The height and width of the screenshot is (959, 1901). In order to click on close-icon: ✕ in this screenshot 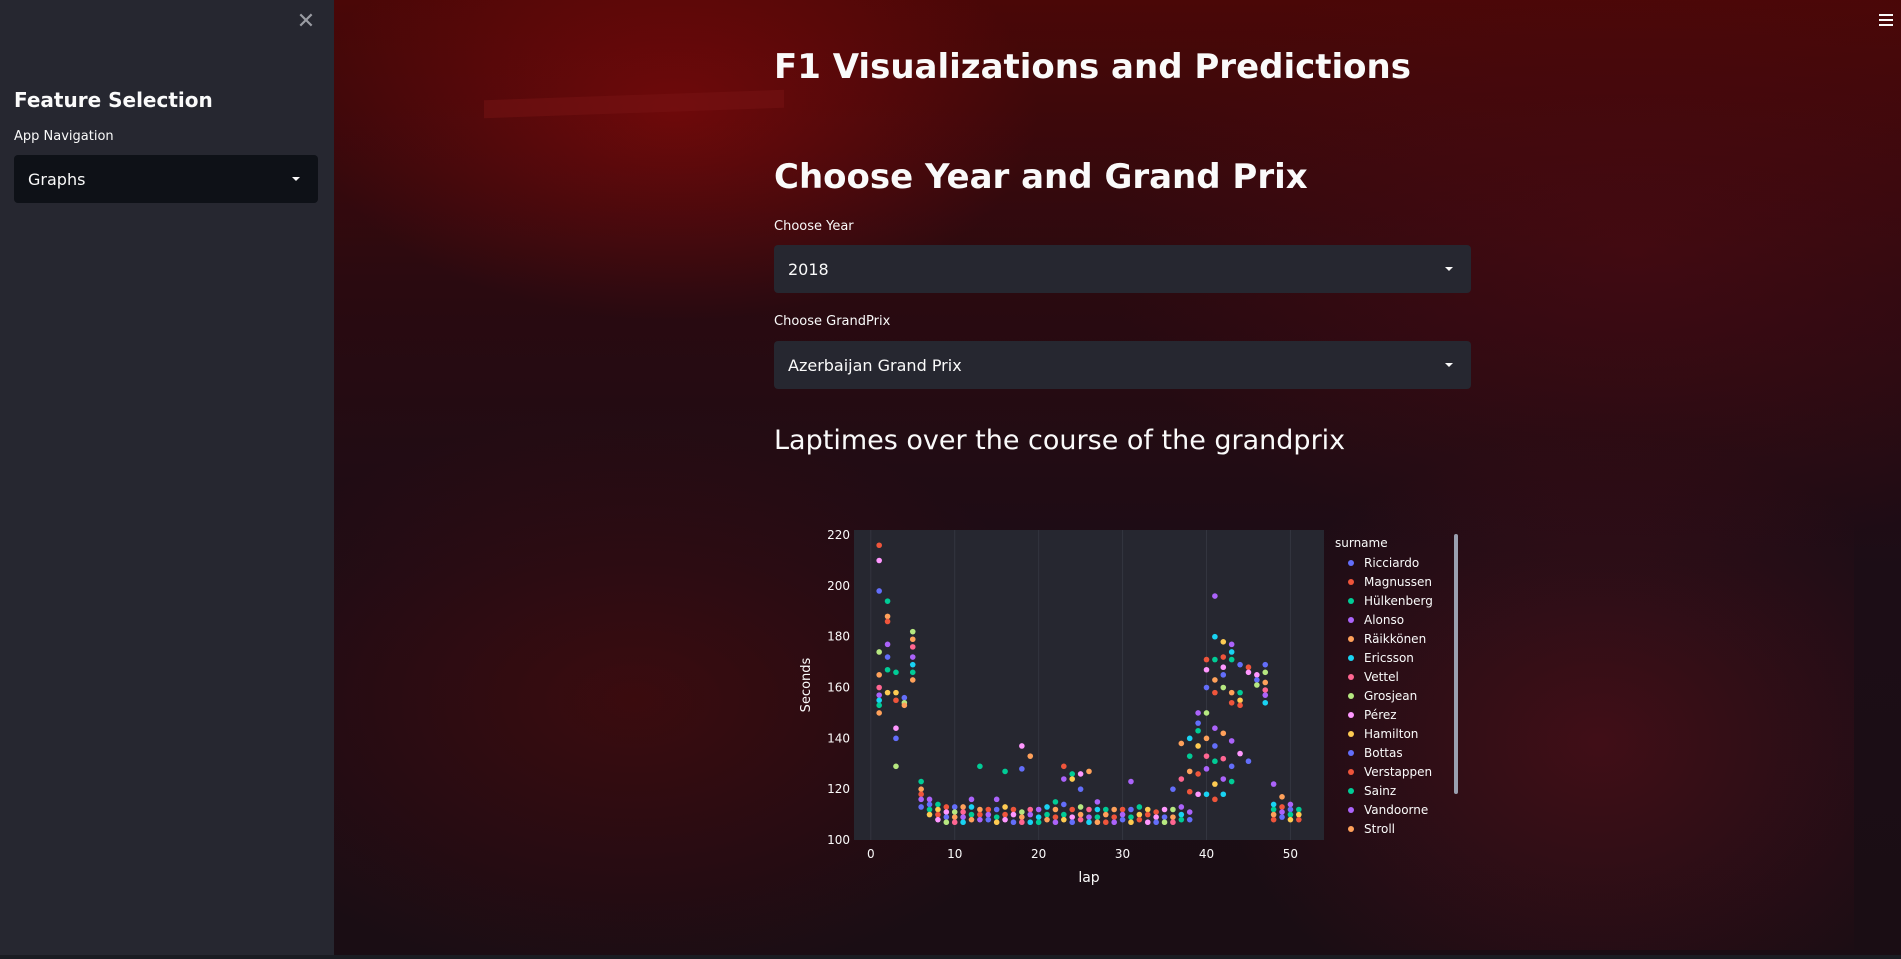, I will do `click(306, 22)`.